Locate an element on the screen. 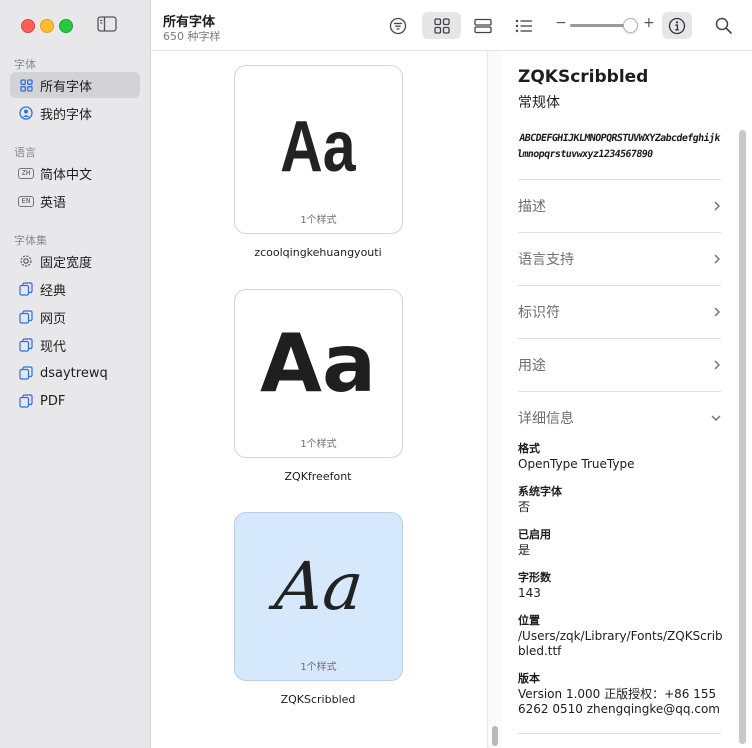  sidebar-item-label: 固定宽度 is located at coordinates (66, 263).